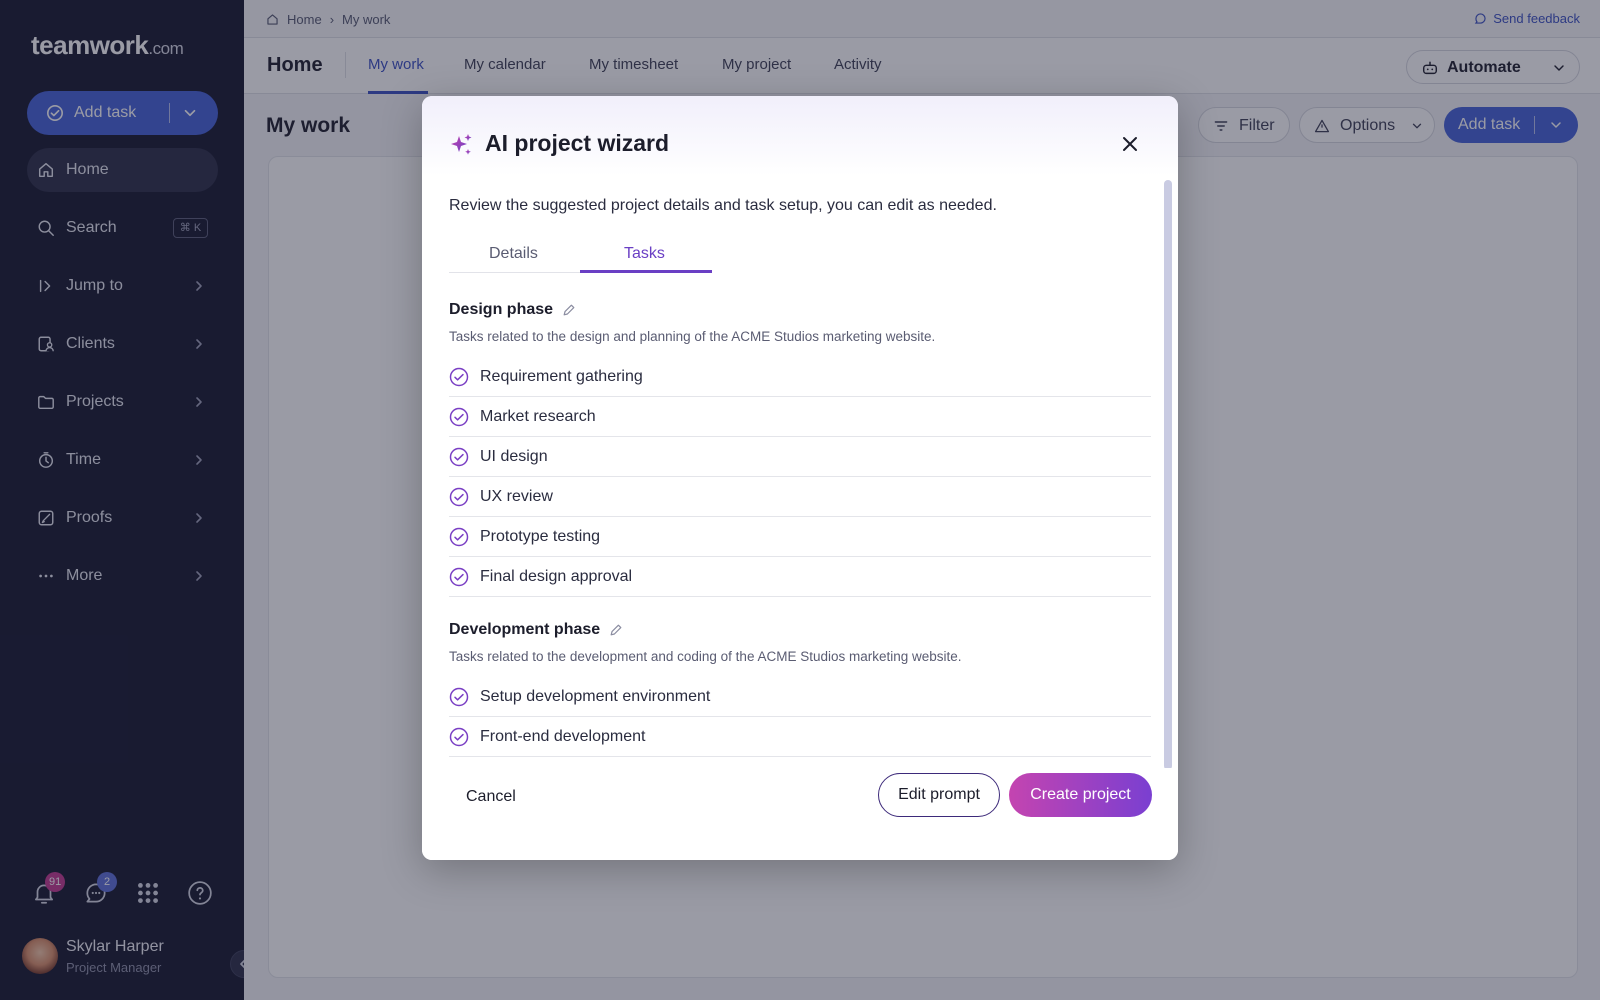  What do you see at coordinates (595, 696) in the screenshot?
I see `task-title: Setup development environment` at bounding box center [595, 696].